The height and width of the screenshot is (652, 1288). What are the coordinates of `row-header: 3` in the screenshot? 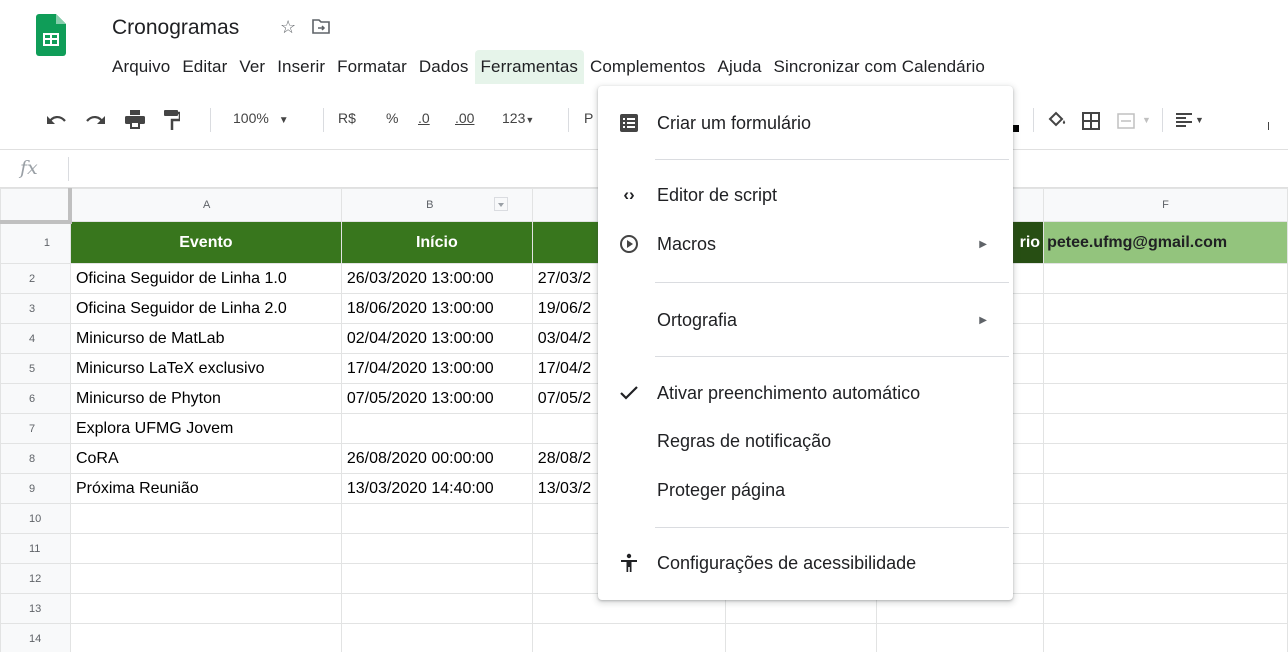 It's located at (35, 308).